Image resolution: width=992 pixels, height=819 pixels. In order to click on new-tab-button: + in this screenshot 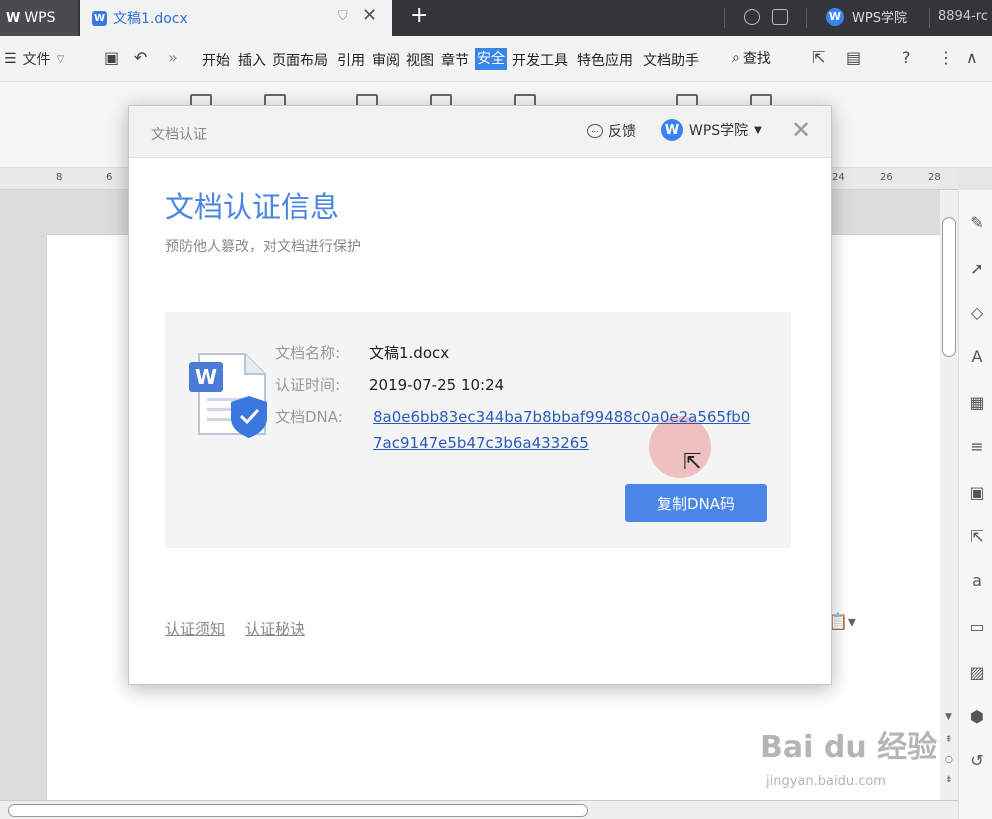, I will do `click(419, 15)`.